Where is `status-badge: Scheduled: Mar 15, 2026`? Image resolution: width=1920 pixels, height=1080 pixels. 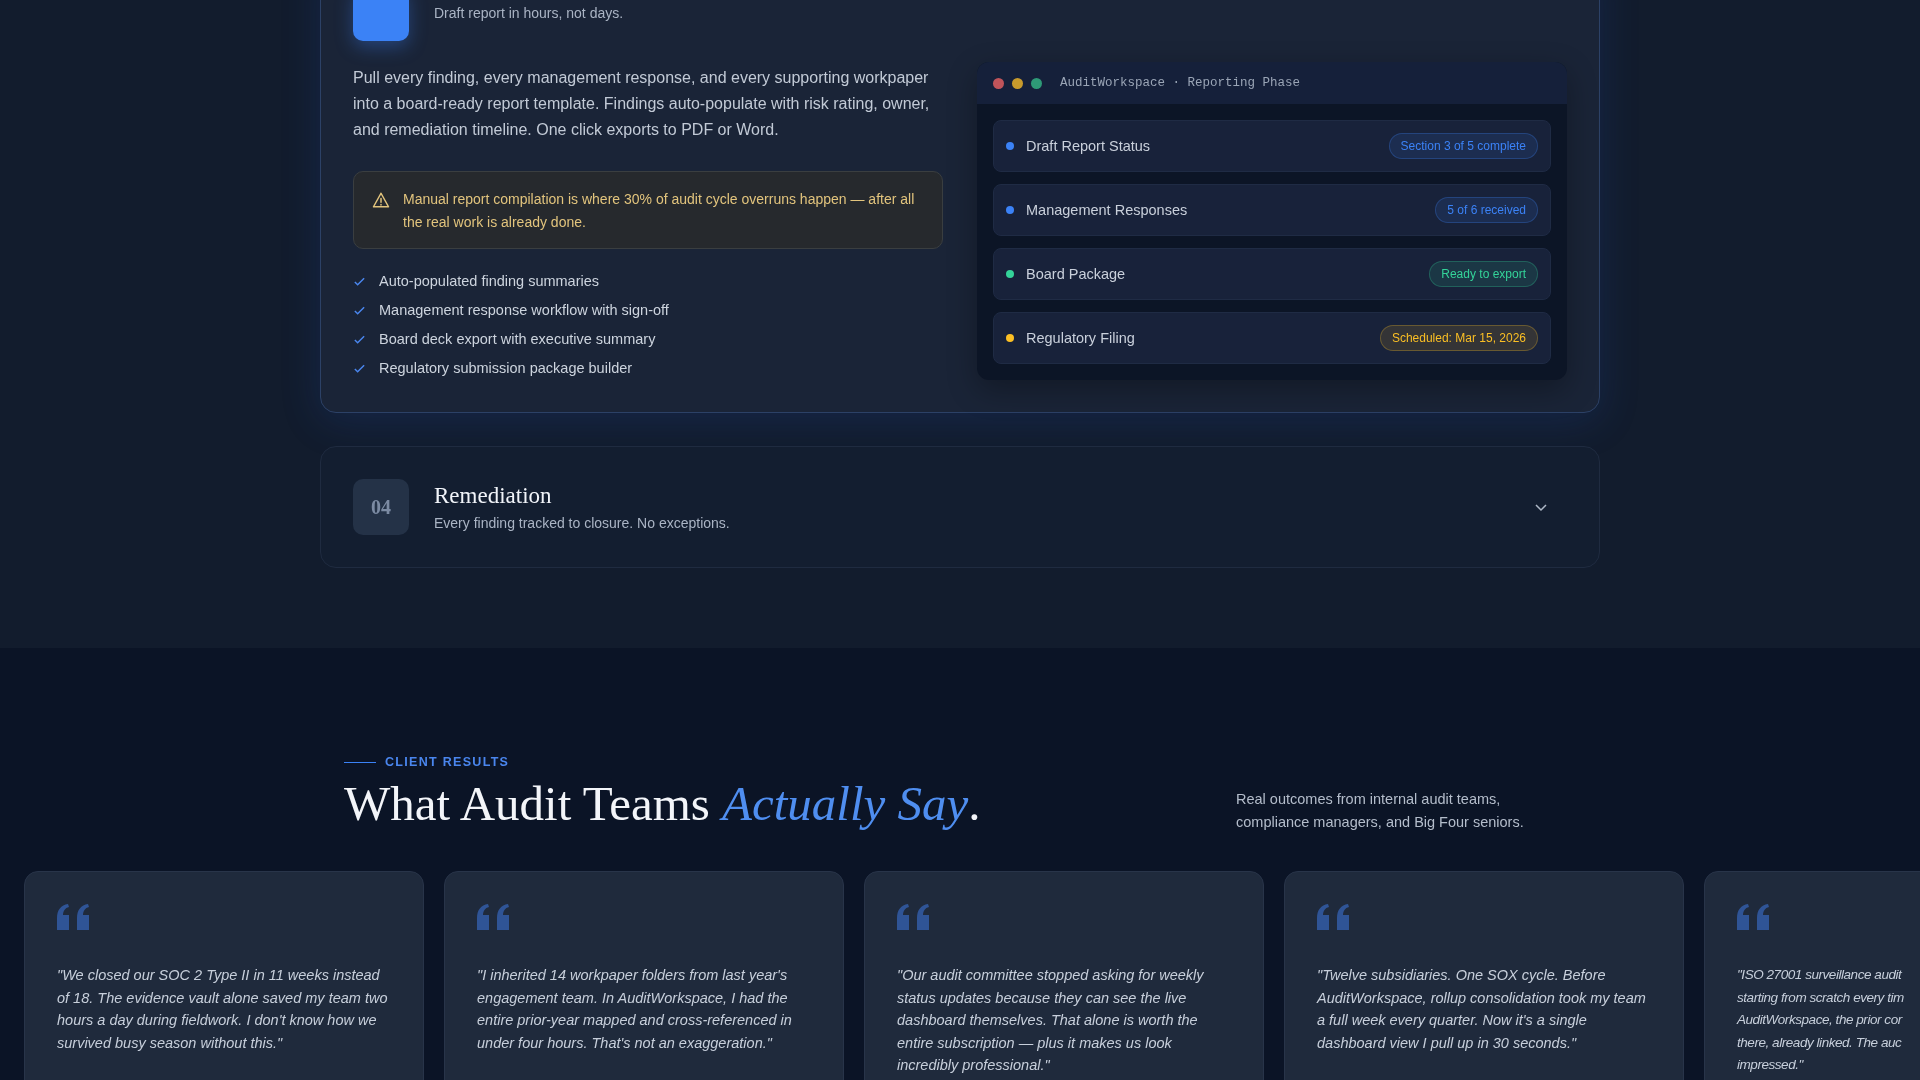
status-badge: Scheduled: Mar 15, 2026 is located at coordinates (1458, 338).